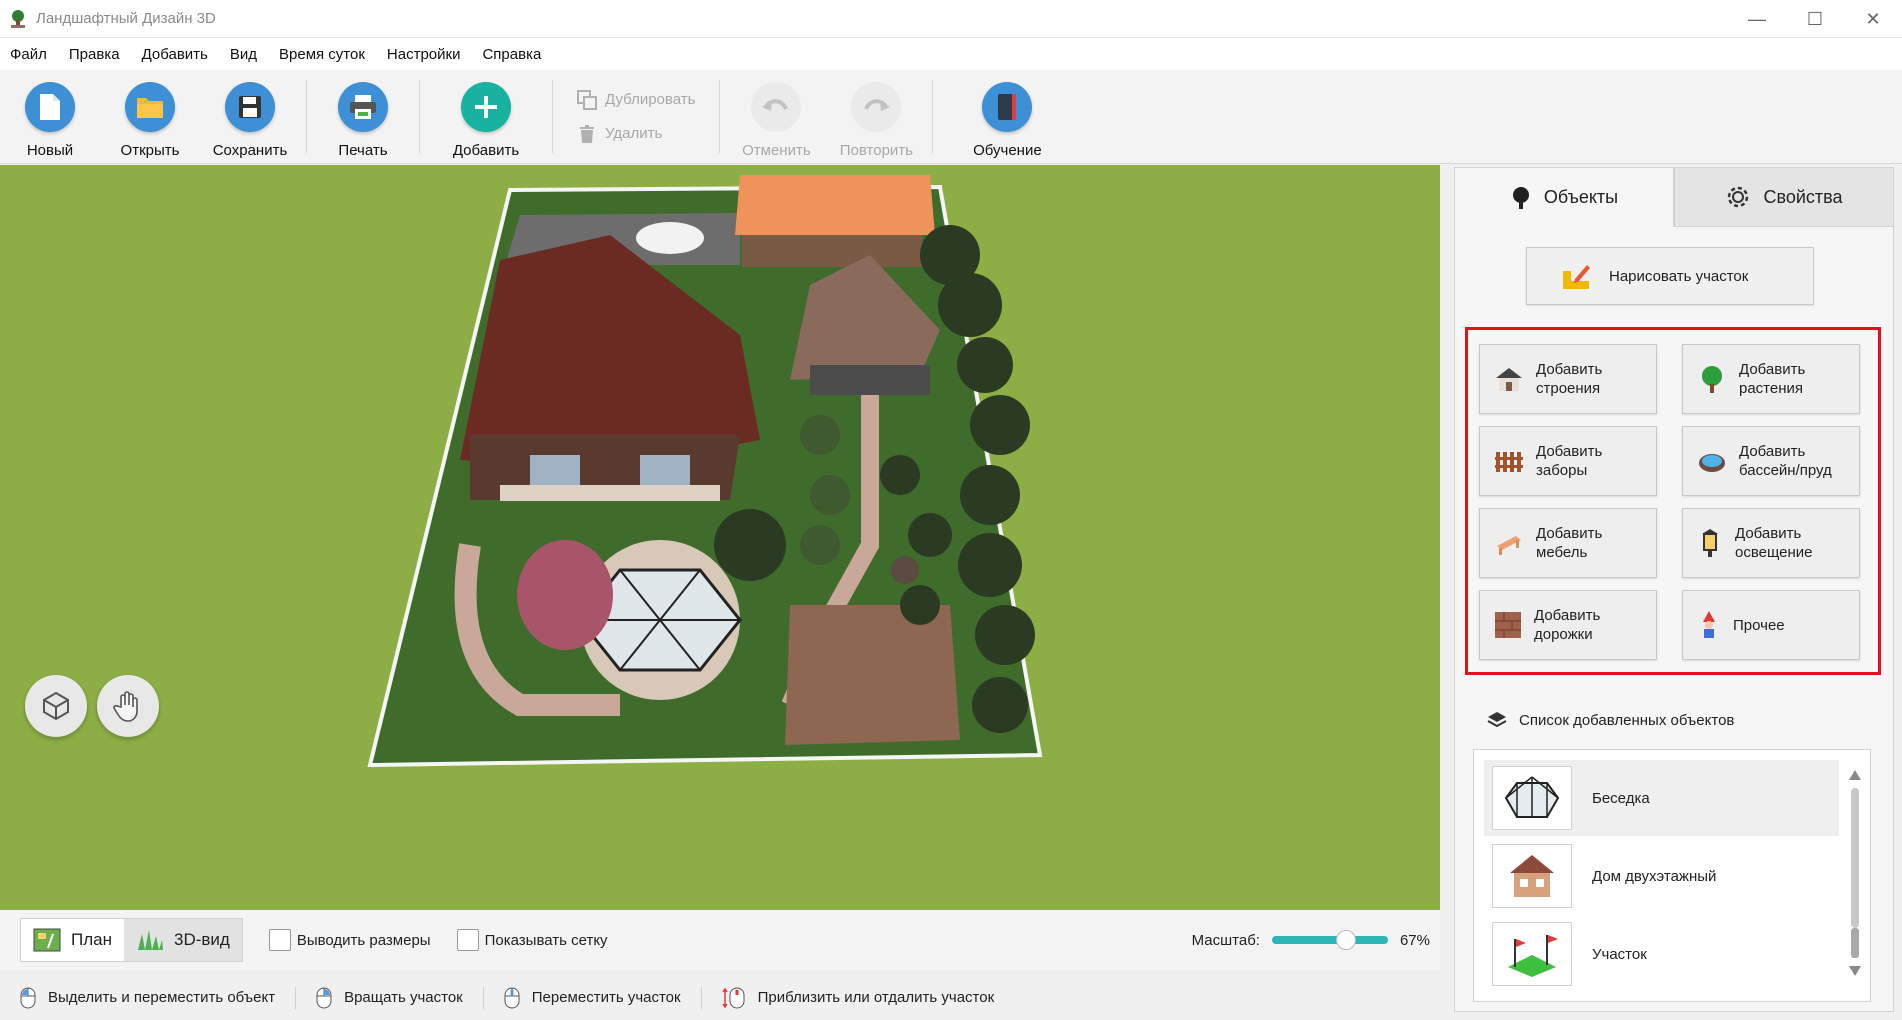 This screenshot has width=1902, height=1020. I want to click on undo-button: Отменить, so click(776, 116).